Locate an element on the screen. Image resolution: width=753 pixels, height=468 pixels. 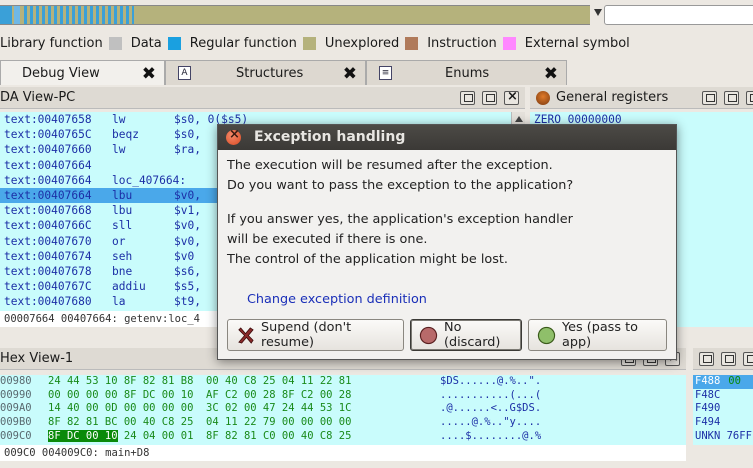
nav-segment-data is located at coordinates (6, 15).